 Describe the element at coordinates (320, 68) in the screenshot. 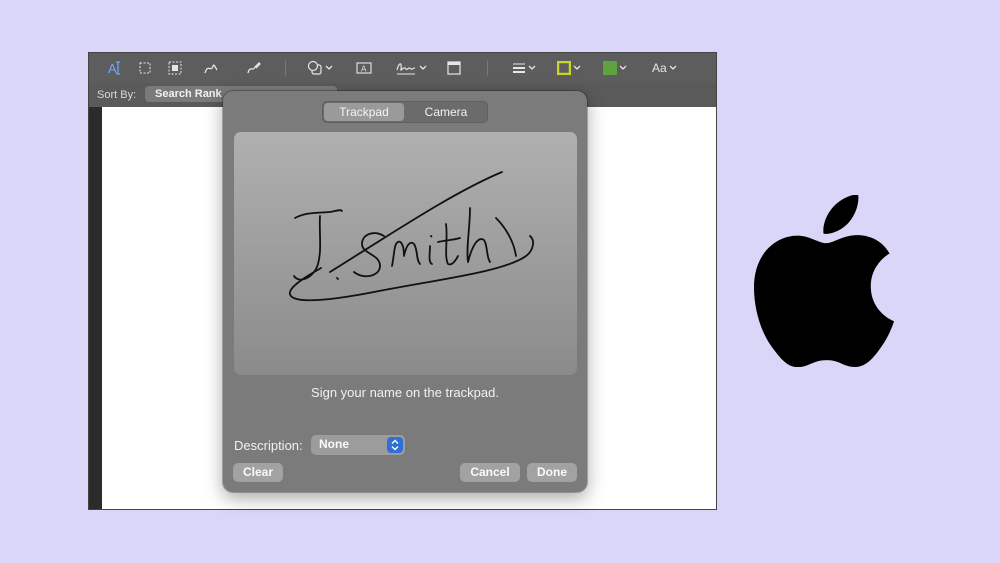

I see `shapes-icon` at that location.